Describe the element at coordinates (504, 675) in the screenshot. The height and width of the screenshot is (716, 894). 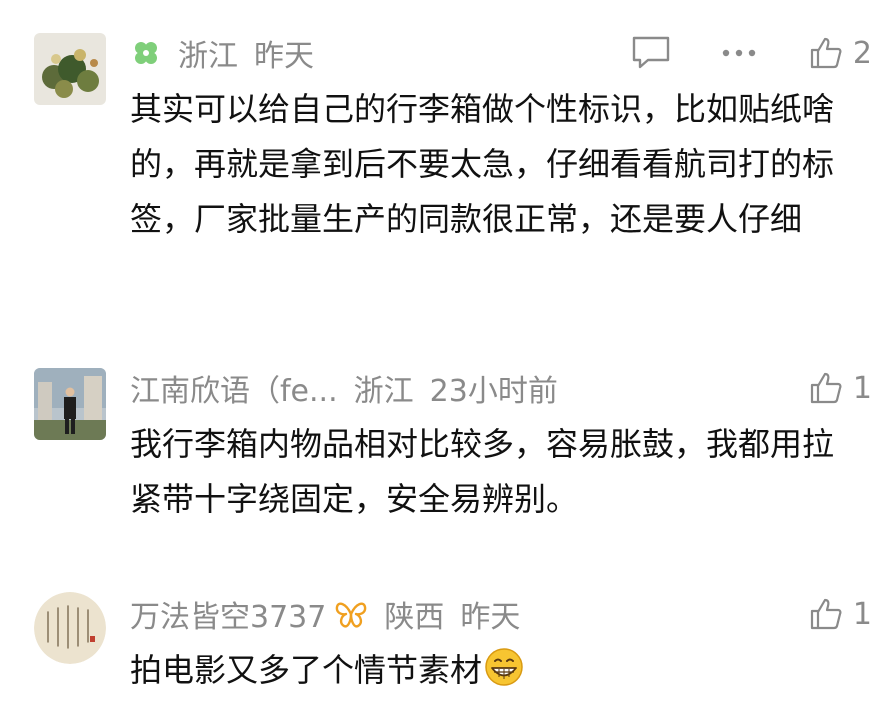
I see `grinning-face-emoji` at that location.